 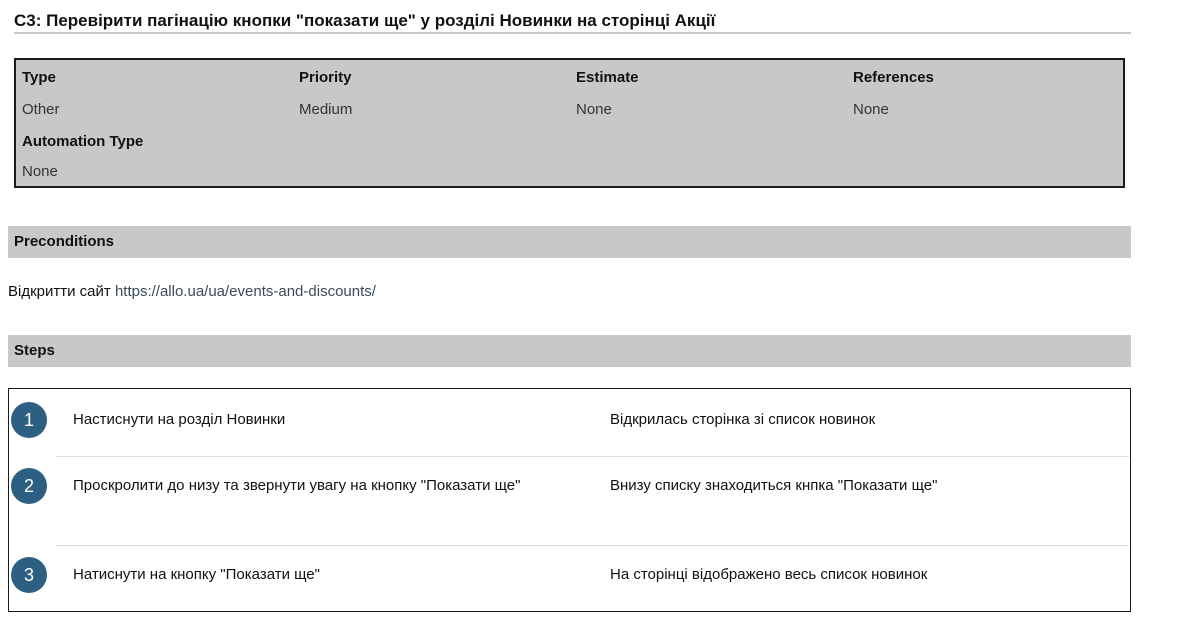 I want to click on step-expected-result: Відкрилась сторінка зі список новинок, so click(x=743, y=419).